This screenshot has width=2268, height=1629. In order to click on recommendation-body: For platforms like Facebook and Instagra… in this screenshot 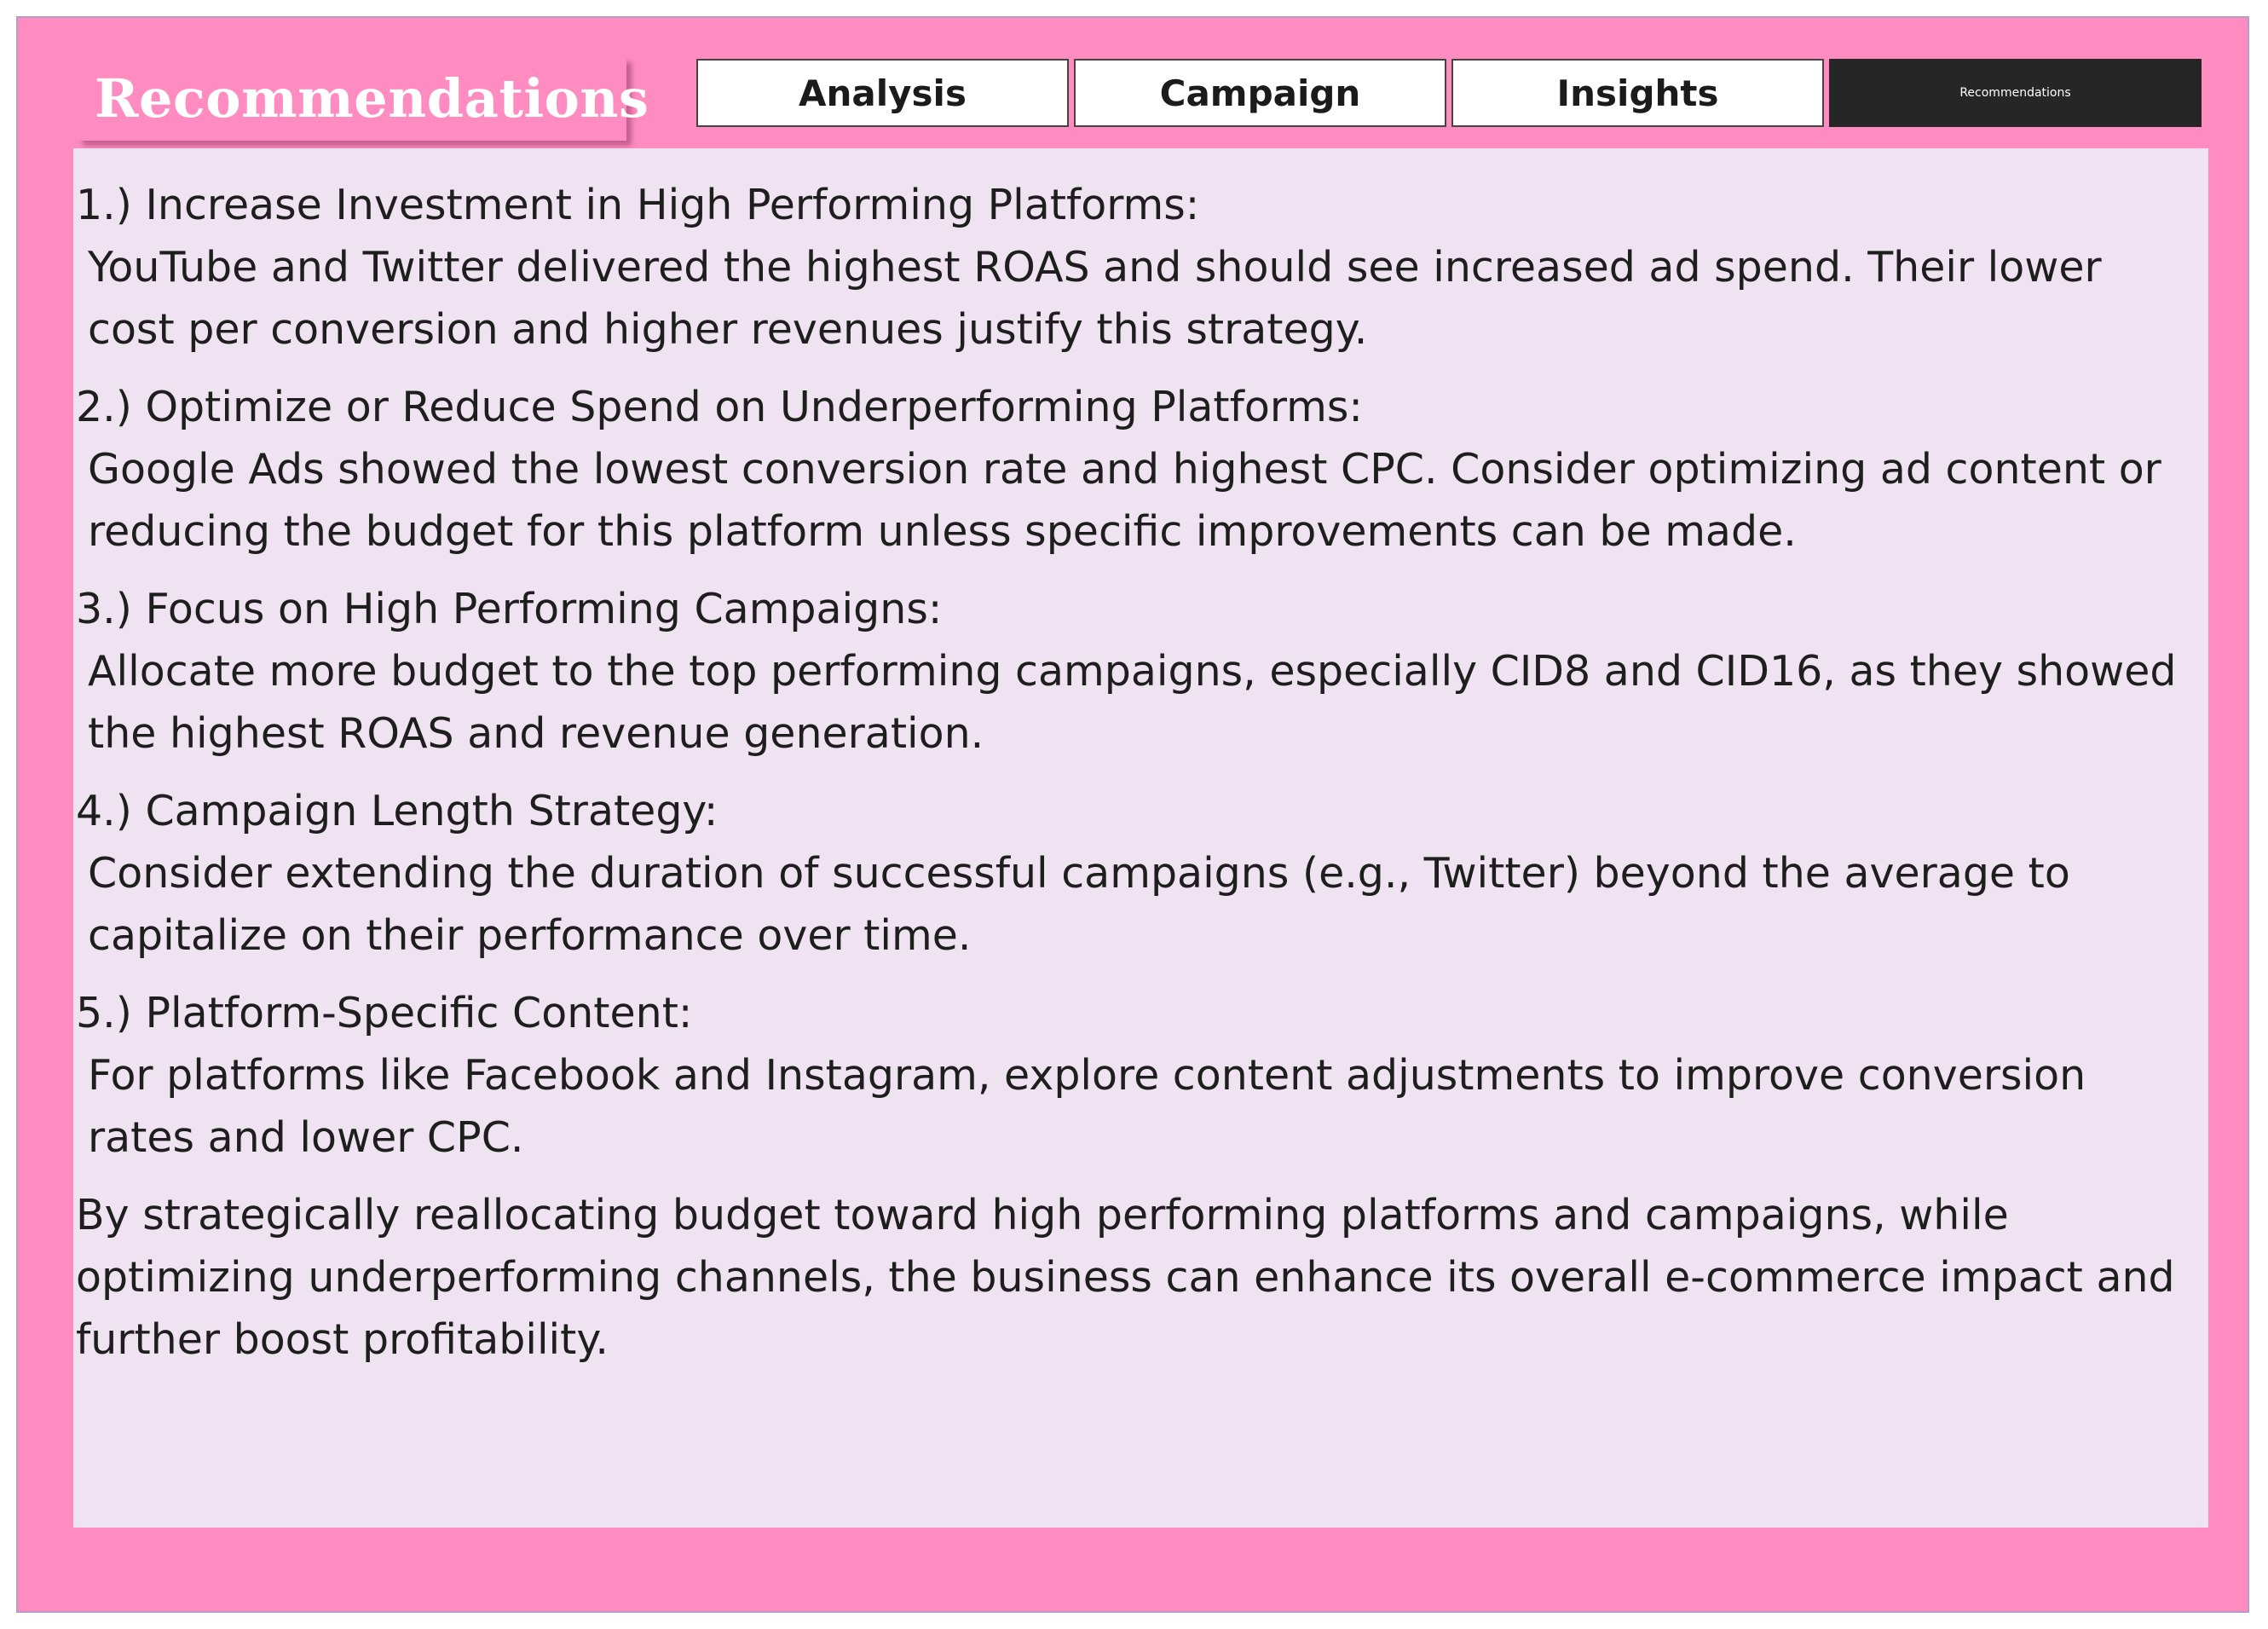, I will do `click(1087, 1106)`.